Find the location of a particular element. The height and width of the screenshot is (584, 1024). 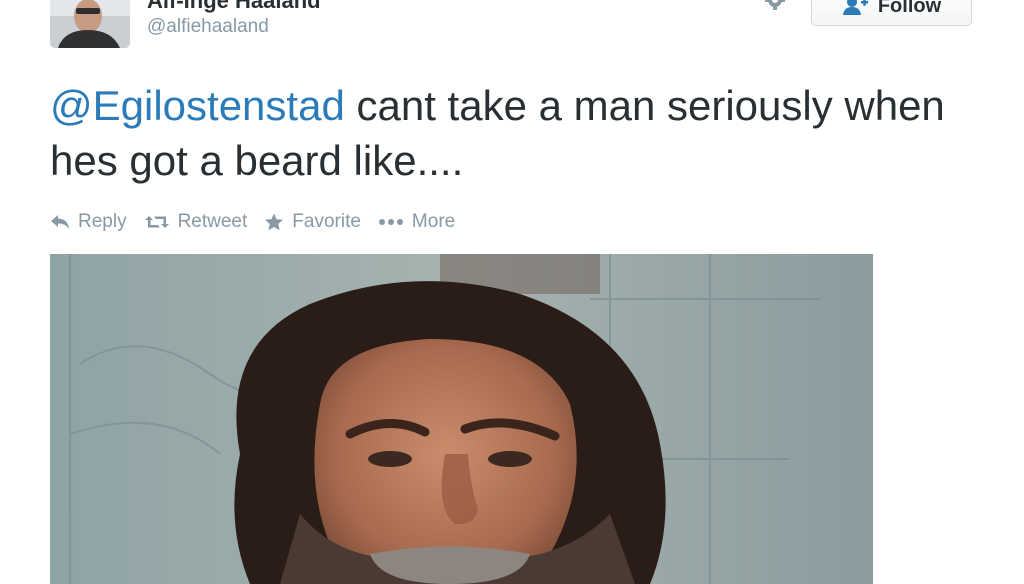

user-display-name: Alf-Inge Haaland is located at coordinates (234, 7).